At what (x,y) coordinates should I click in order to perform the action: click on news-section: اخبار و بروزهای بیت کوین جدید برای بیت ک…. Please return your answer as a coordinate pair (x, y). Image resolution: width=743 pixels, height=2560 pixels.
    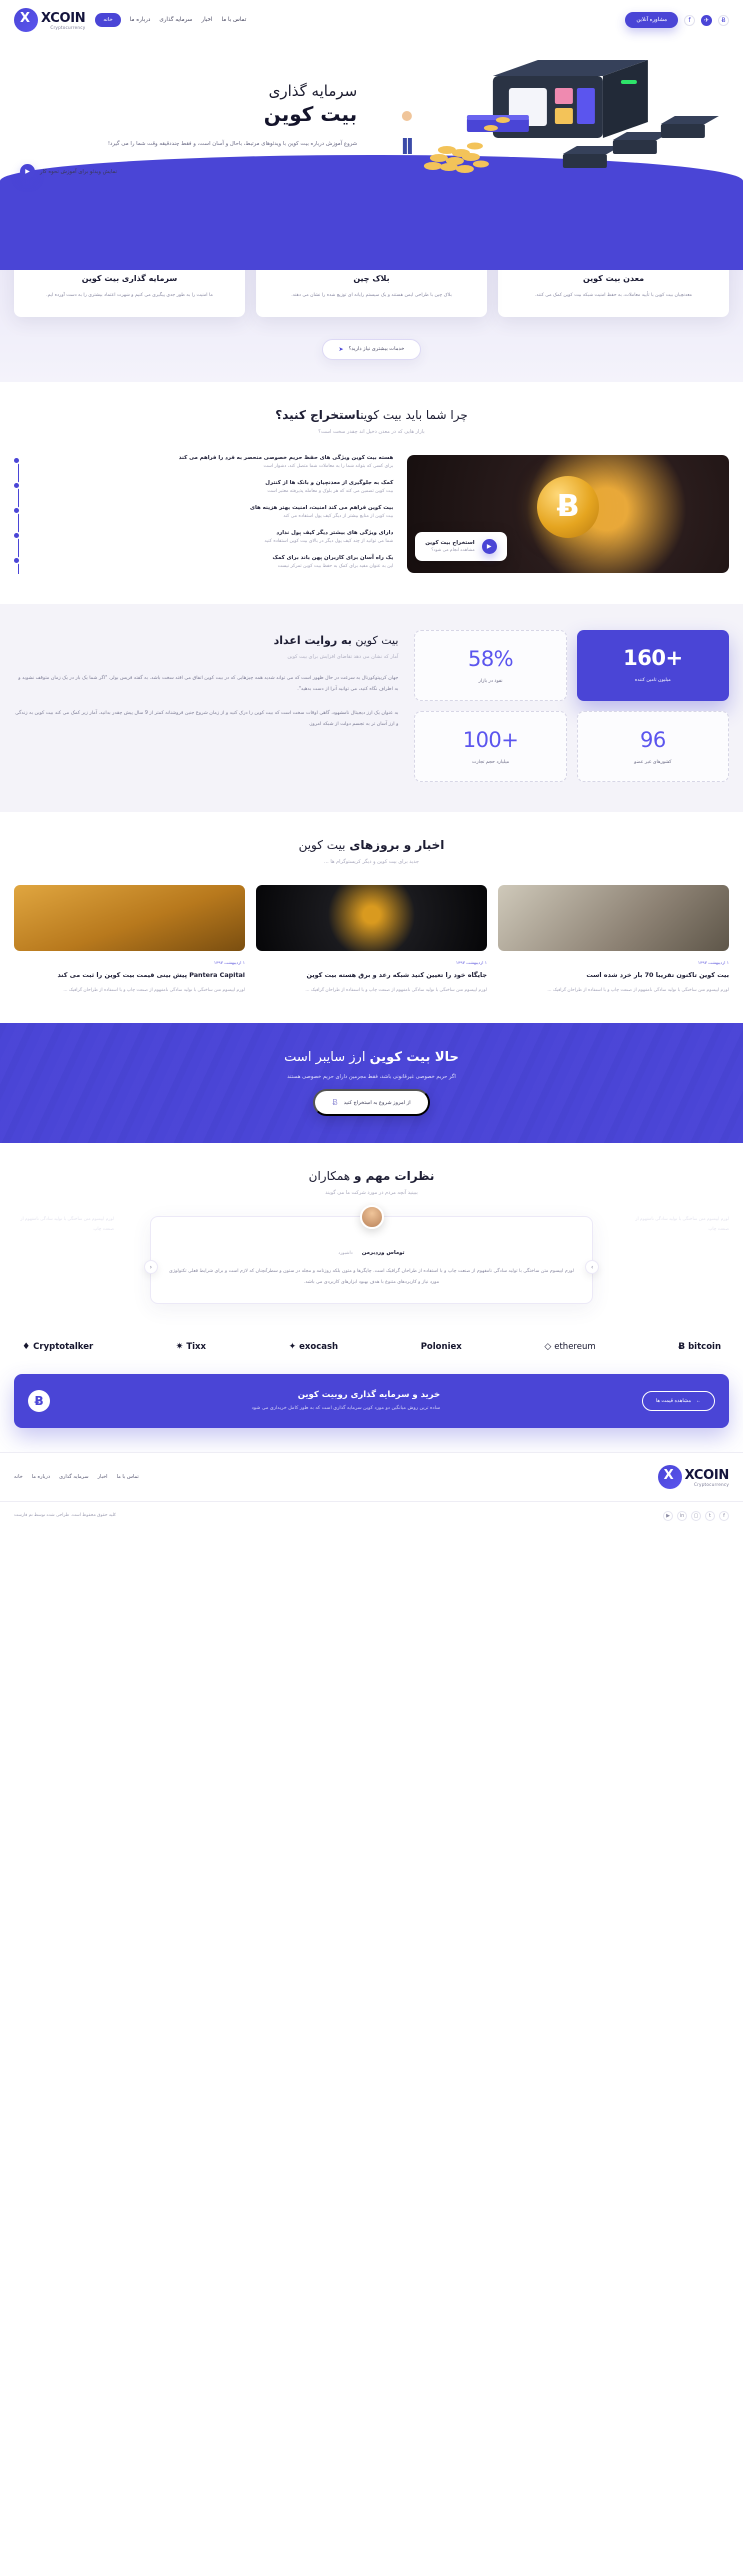
    Looking at the image, I should click on (371, 917).